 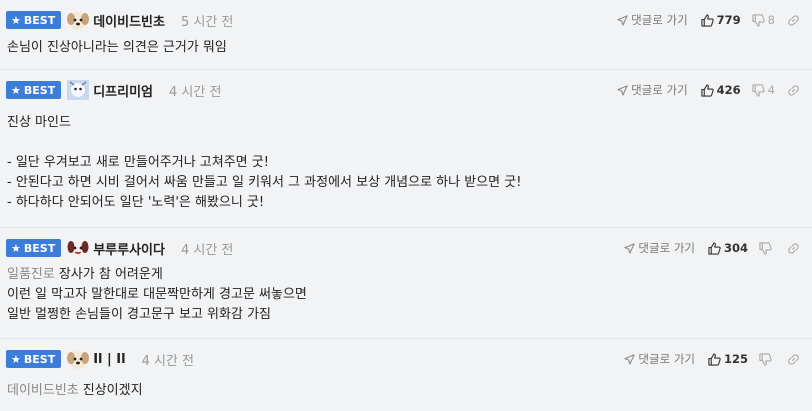 I want to click on reply-target-user: 일품진로, so click(x=31, y=274).